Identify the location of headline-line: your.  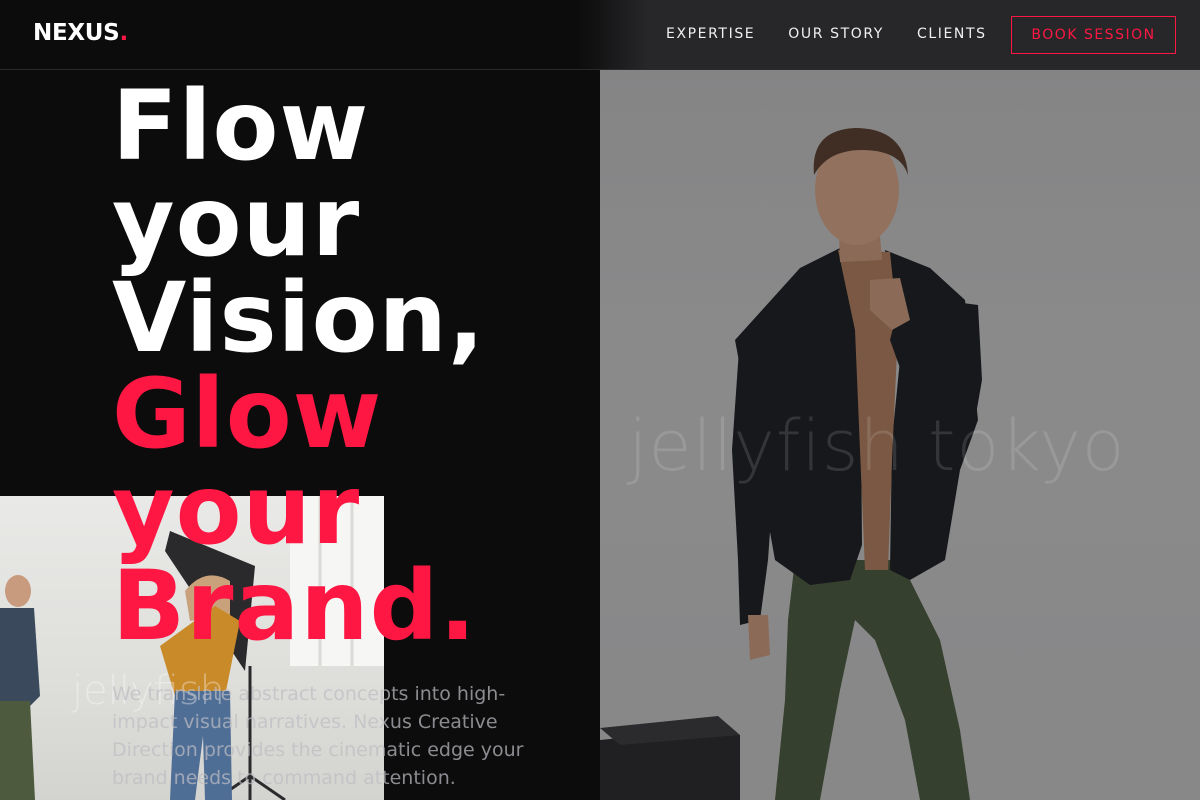
(236, 222).